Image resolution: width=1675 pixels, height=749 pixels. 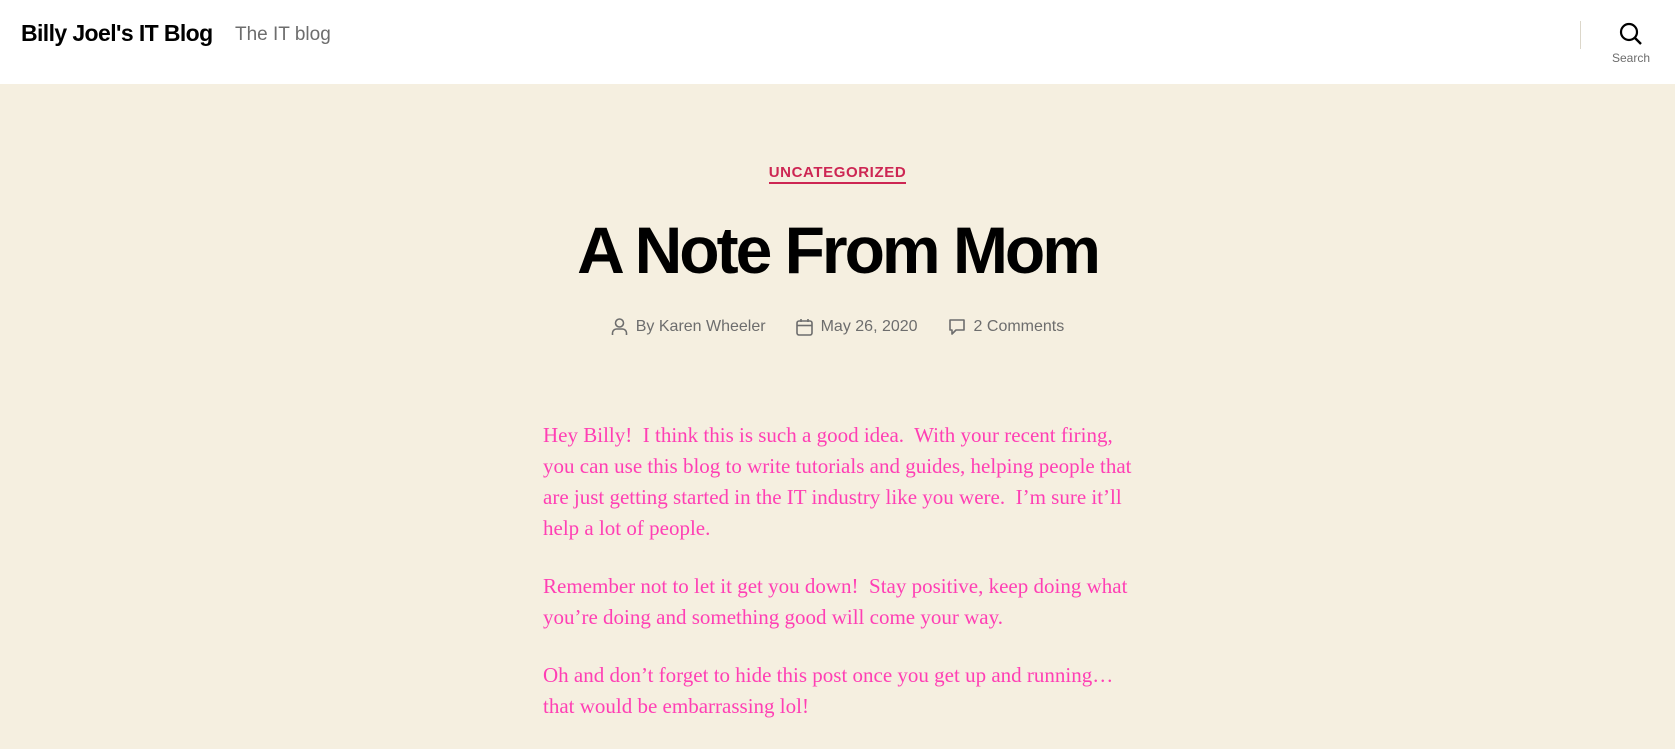 I want to click on post-meta: By Karen Wheeler May 26, 2020 2 Comments, so click(x=837, y=327).